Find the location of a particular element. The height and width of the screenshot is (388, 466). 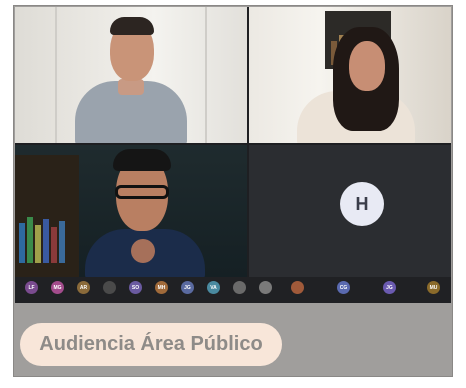

participant-avatar: CG is located at coordinates (343, 287).